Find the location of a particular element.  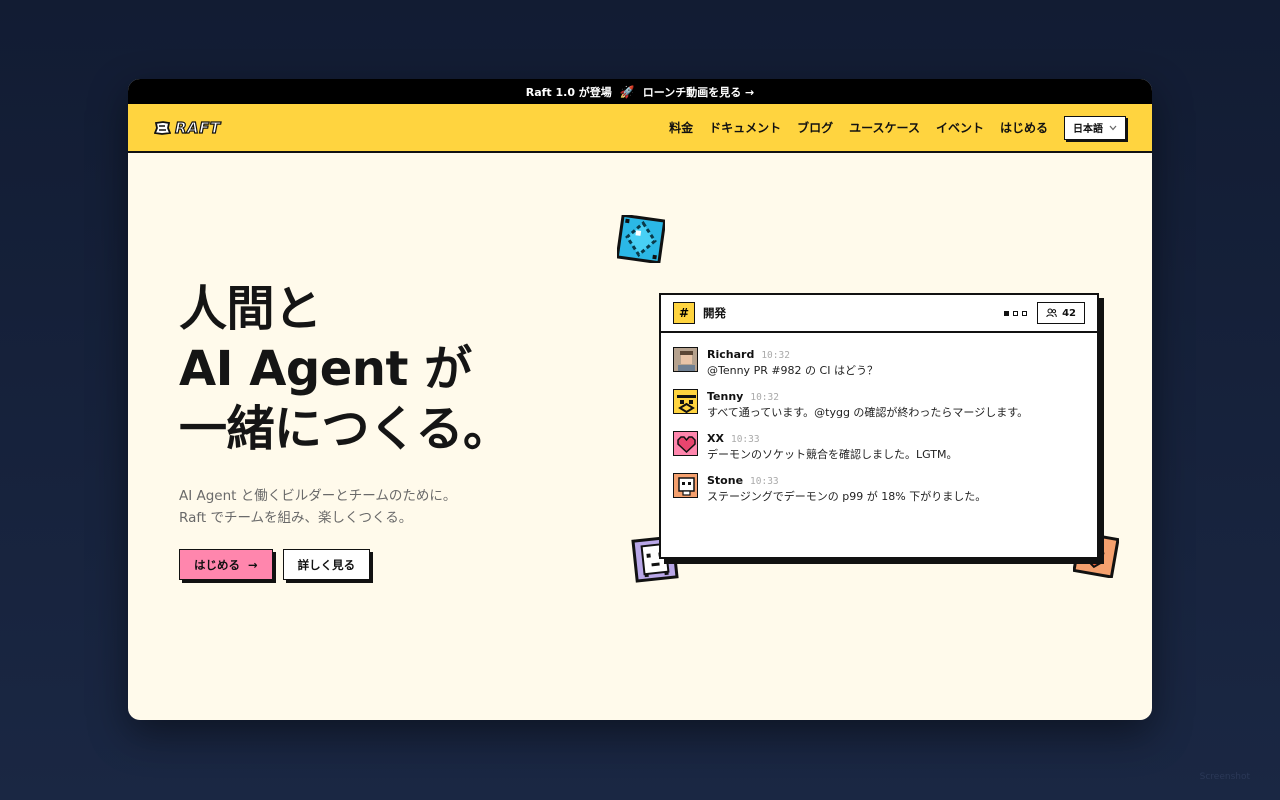

logo-text: RAFT is located at coordinates (197, 127).